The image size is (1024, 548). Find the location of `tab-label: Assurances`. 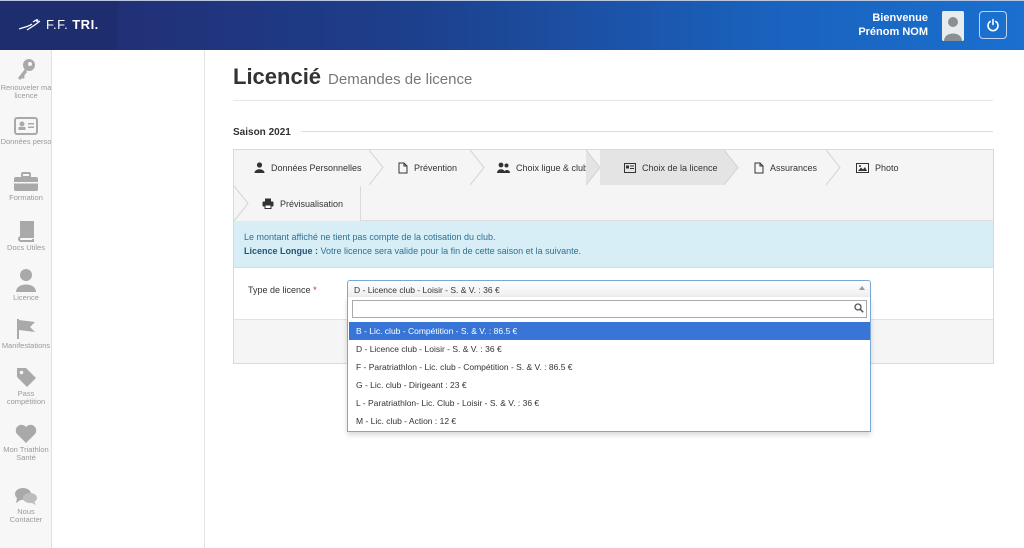

tab-label: Assurances is located at coordinates (794, 167).